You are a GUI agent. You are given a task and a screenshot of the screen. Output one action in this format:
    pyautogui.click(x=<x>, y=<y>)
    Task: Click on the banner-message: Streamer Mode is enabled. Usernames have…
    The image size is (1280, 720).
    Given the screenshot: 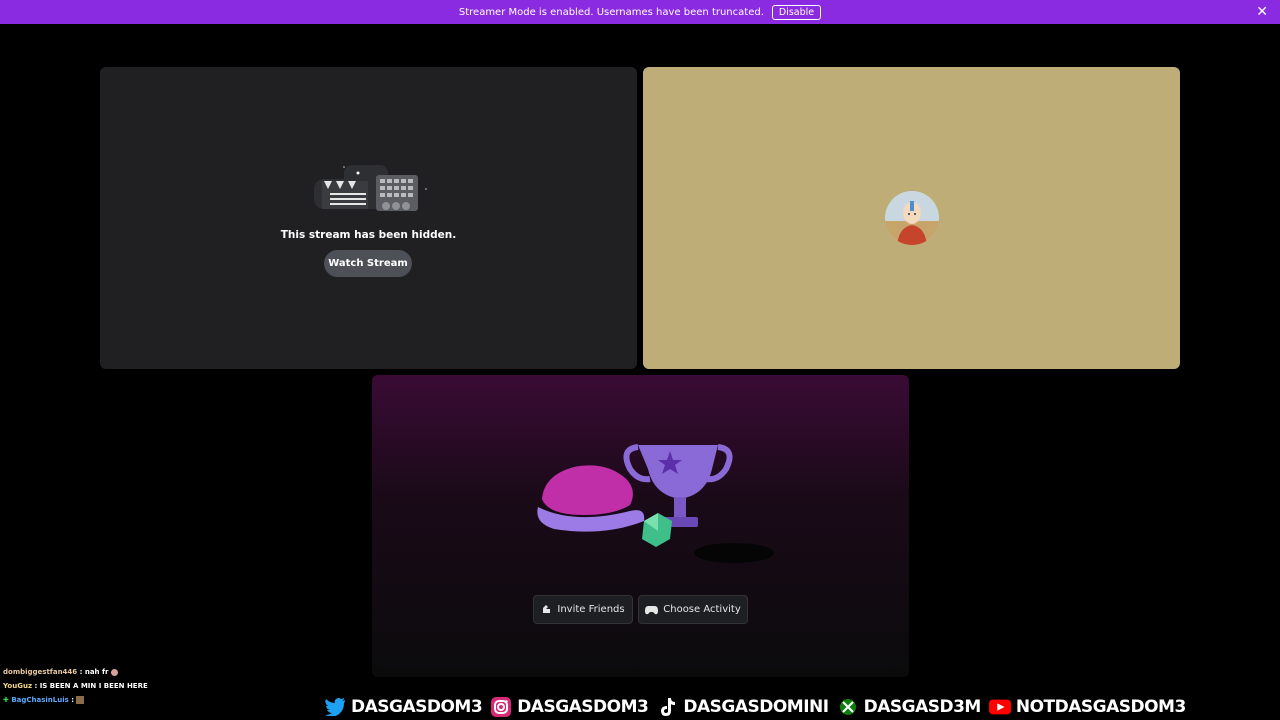 What is the action you would take?
    pyautogui.click(x=611, y=12)
    